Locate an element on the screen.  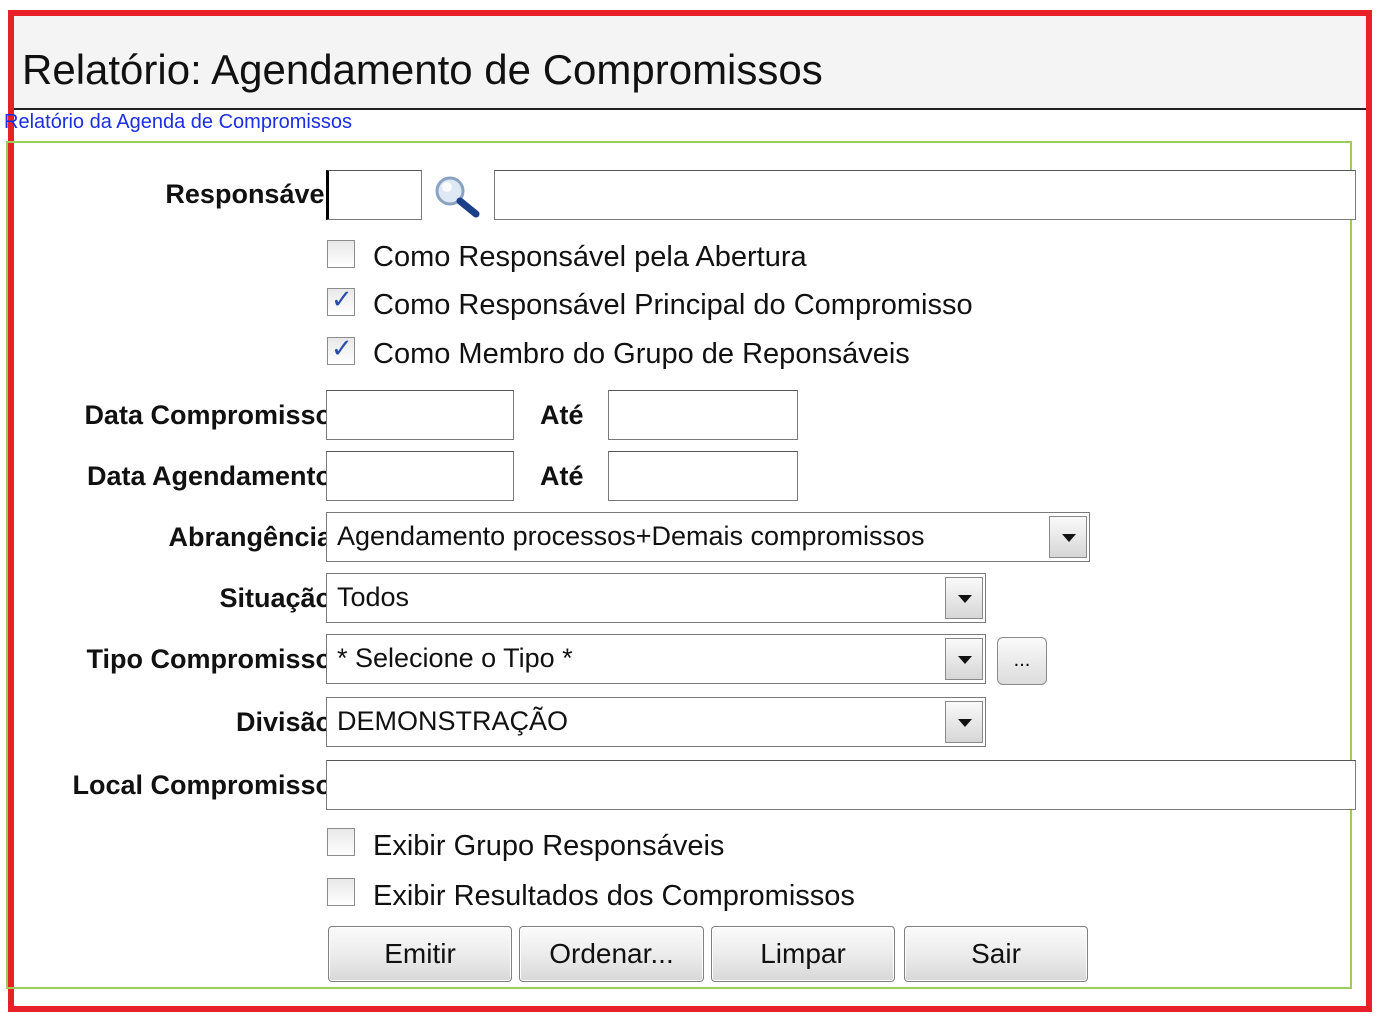
checkbox-label-exibir-grupo: Exibir Grupo Responsáveis is located at coordinates (549, 846).